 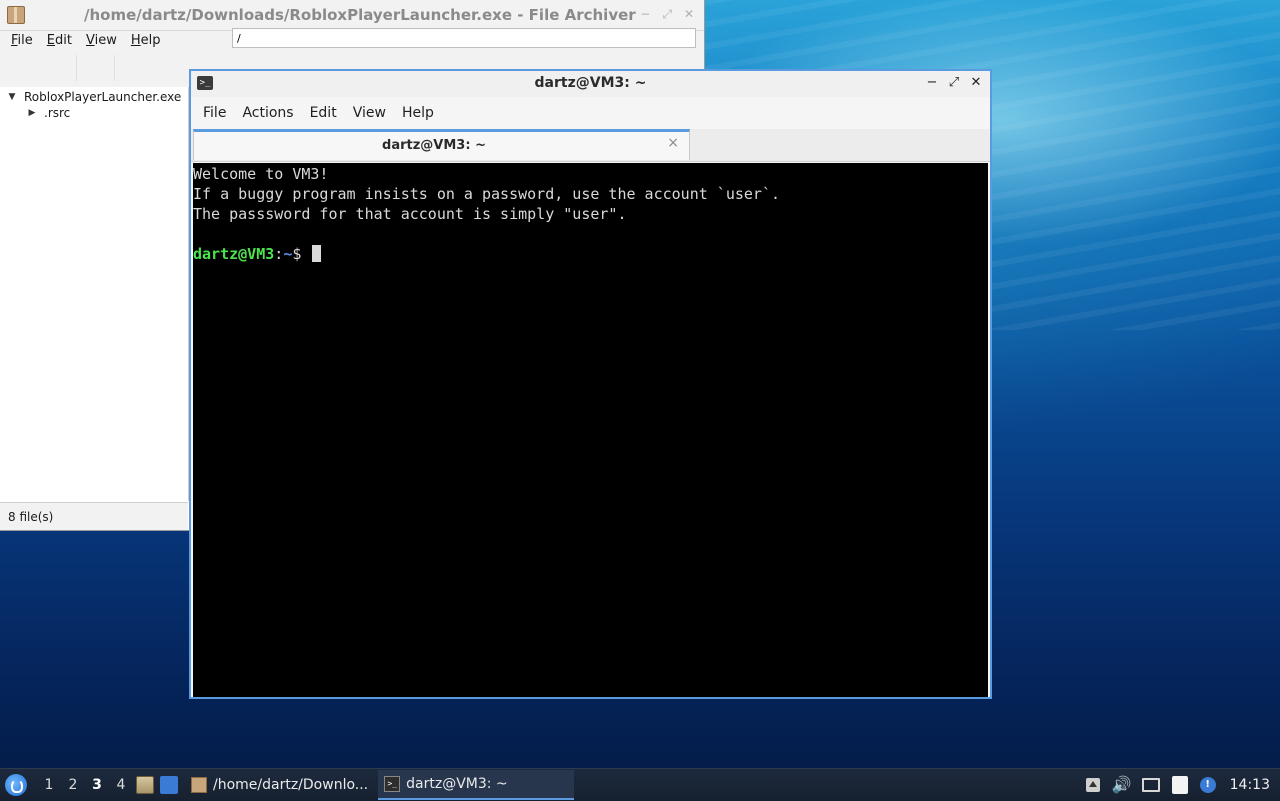 What do you see at coordinates (464, 38) in the screenshot?
I see `archiver-path-input` at bounding box center [464, 38].